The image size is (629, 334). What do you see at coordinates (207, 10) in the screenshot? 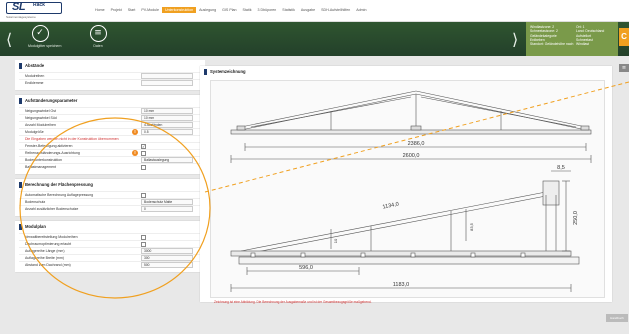
I see `menu-item: Auslegung` at bounding box center [207, 10].